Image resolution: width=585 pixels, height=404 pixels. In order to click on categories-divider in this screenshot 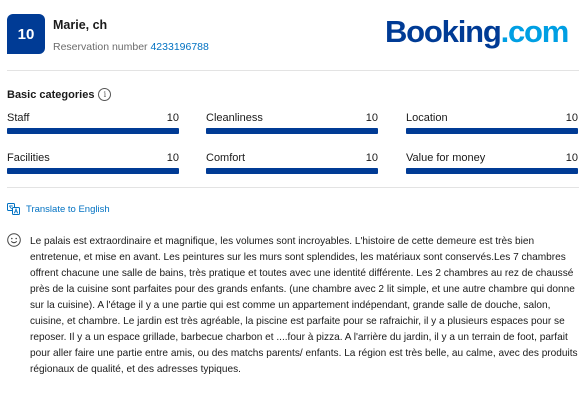, I will do `click(293, 187)`.